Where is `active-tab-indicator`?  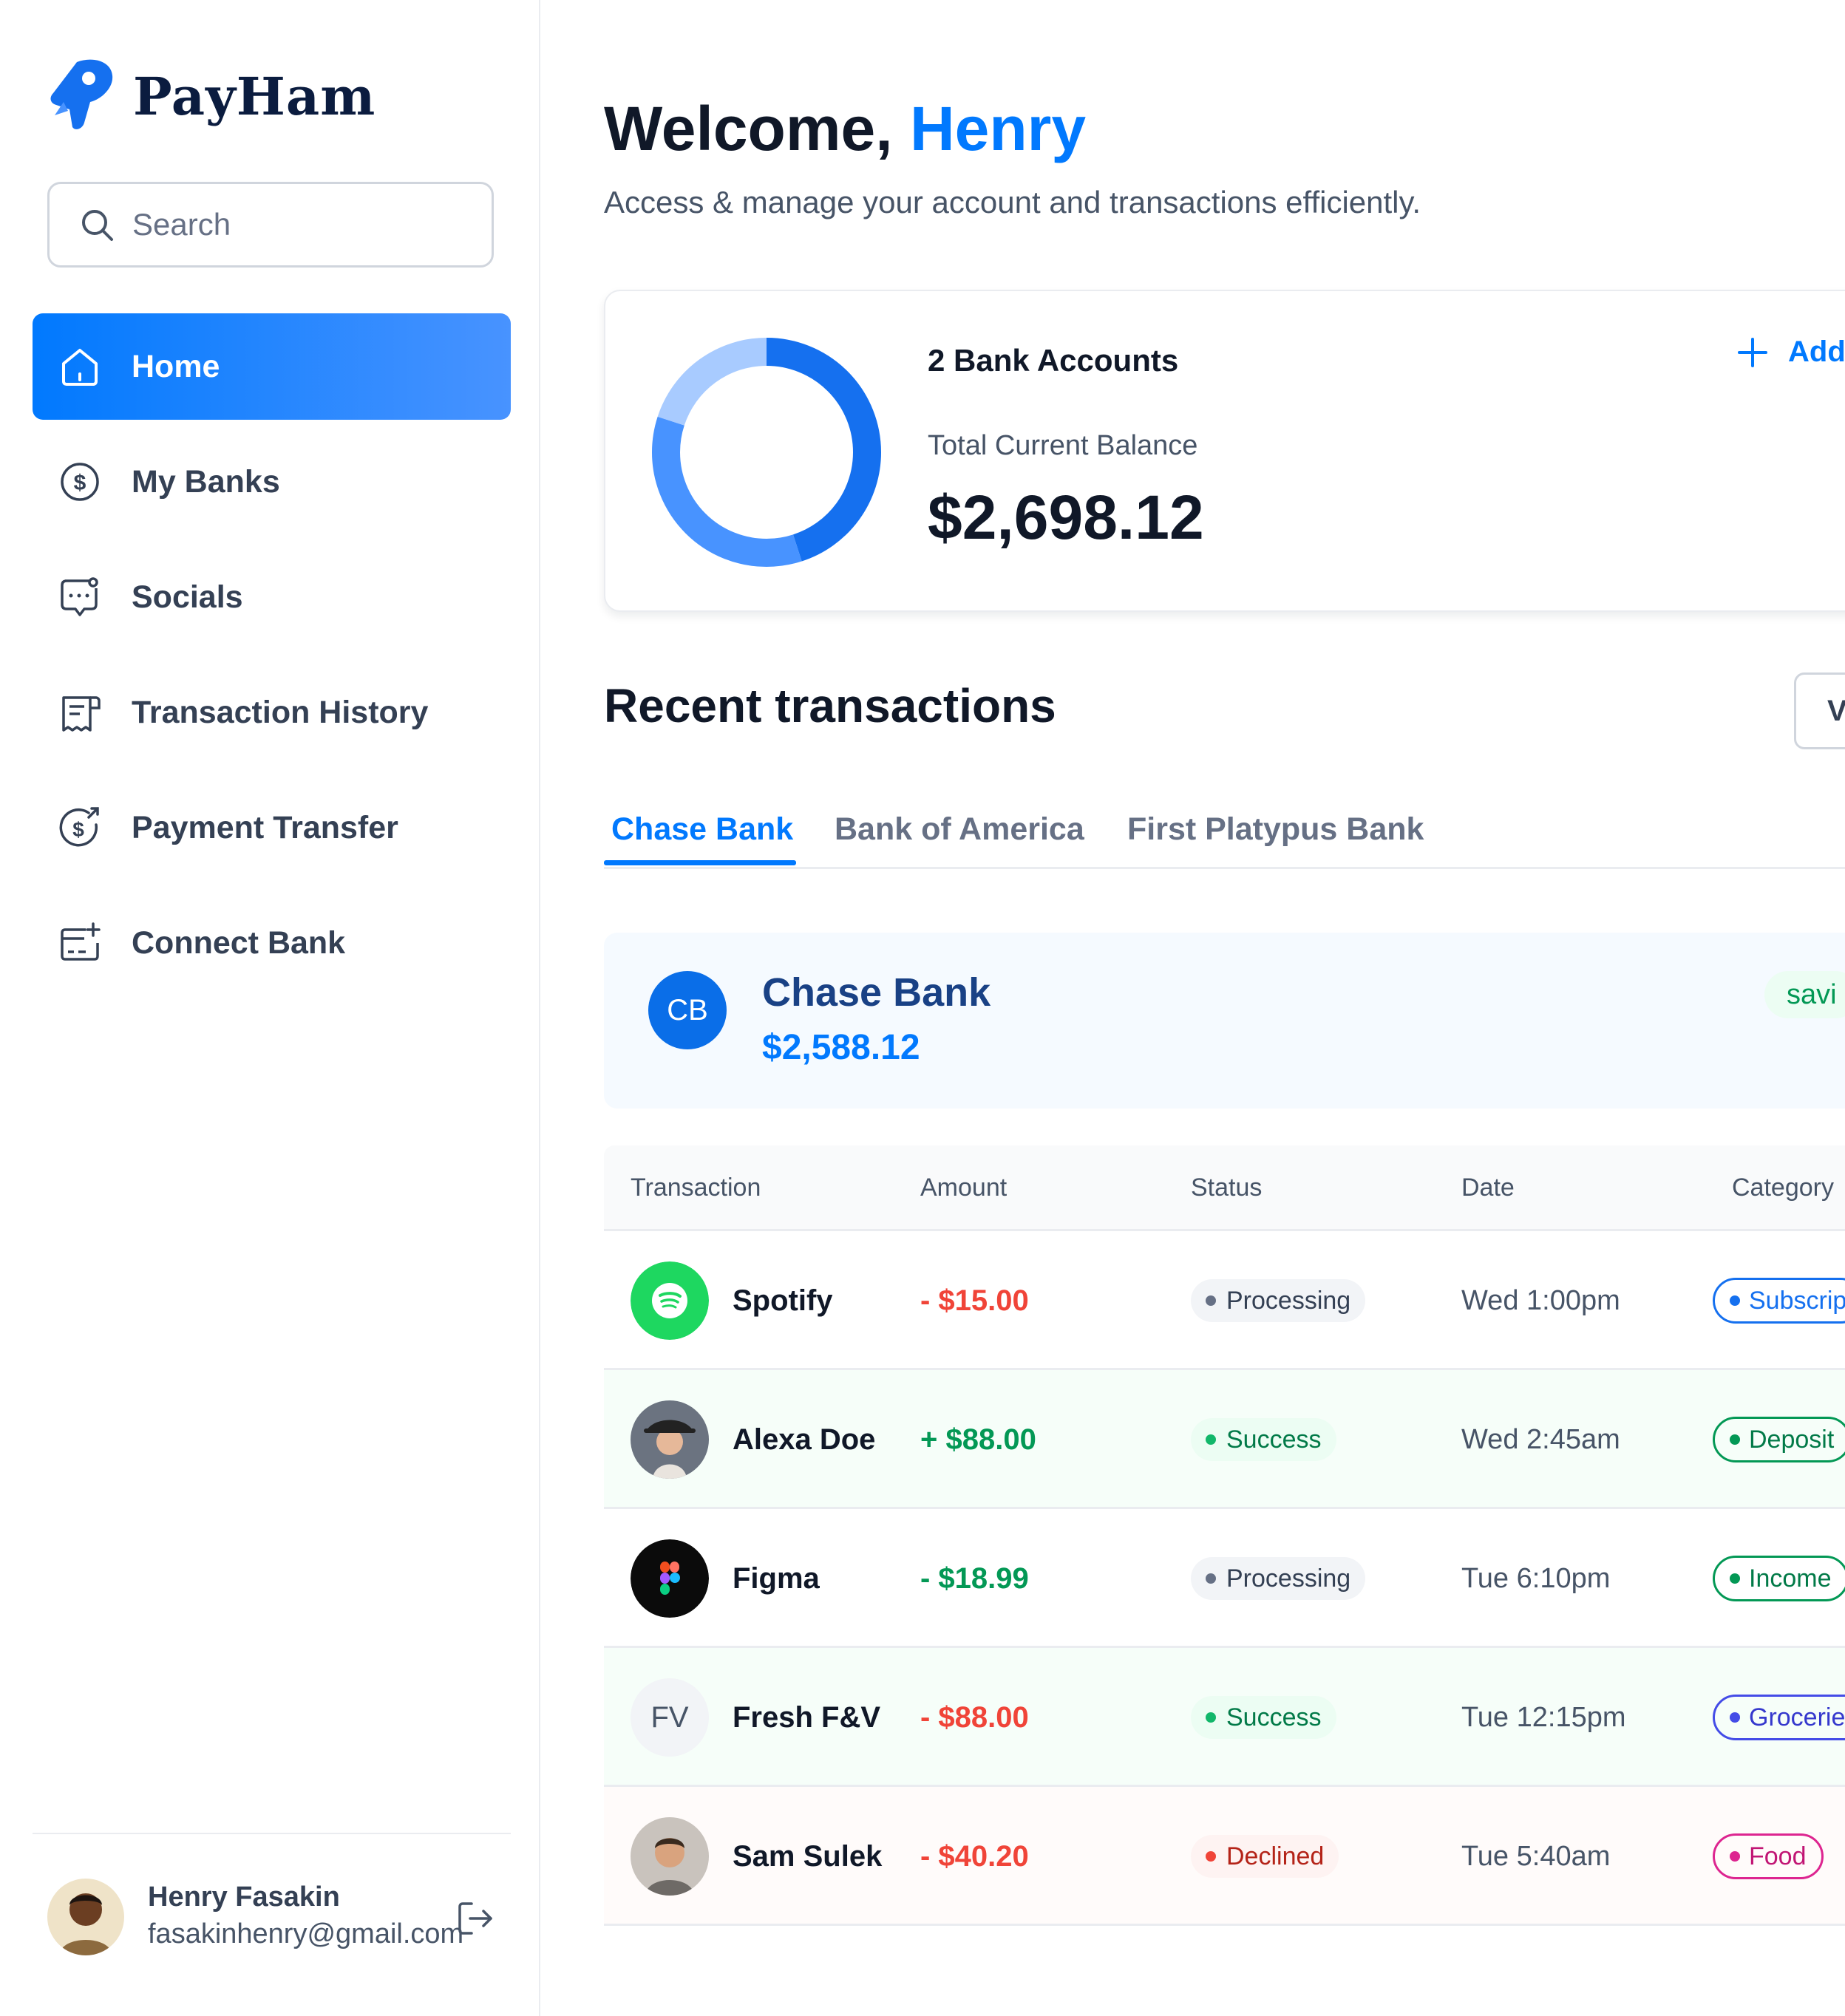
active-tab-indicator is located at coordinates (700, 863).